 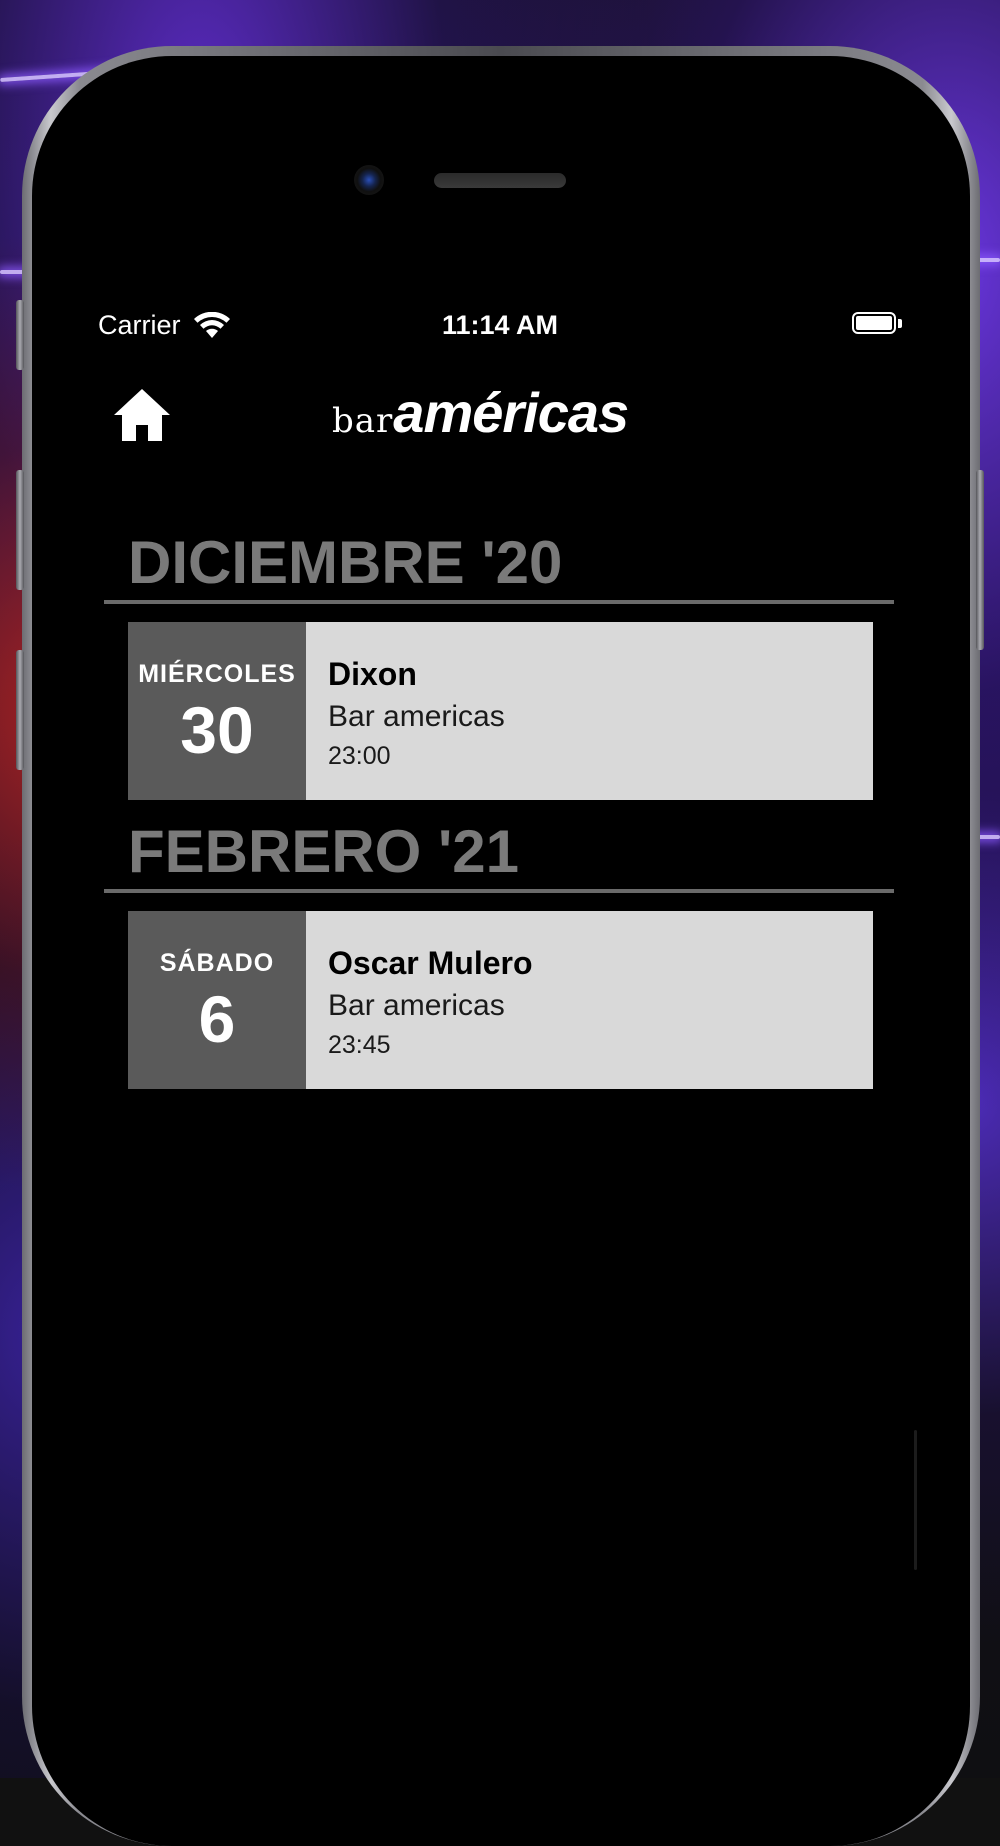 I want to click on event-day: 30, so click(x=217, y=730).